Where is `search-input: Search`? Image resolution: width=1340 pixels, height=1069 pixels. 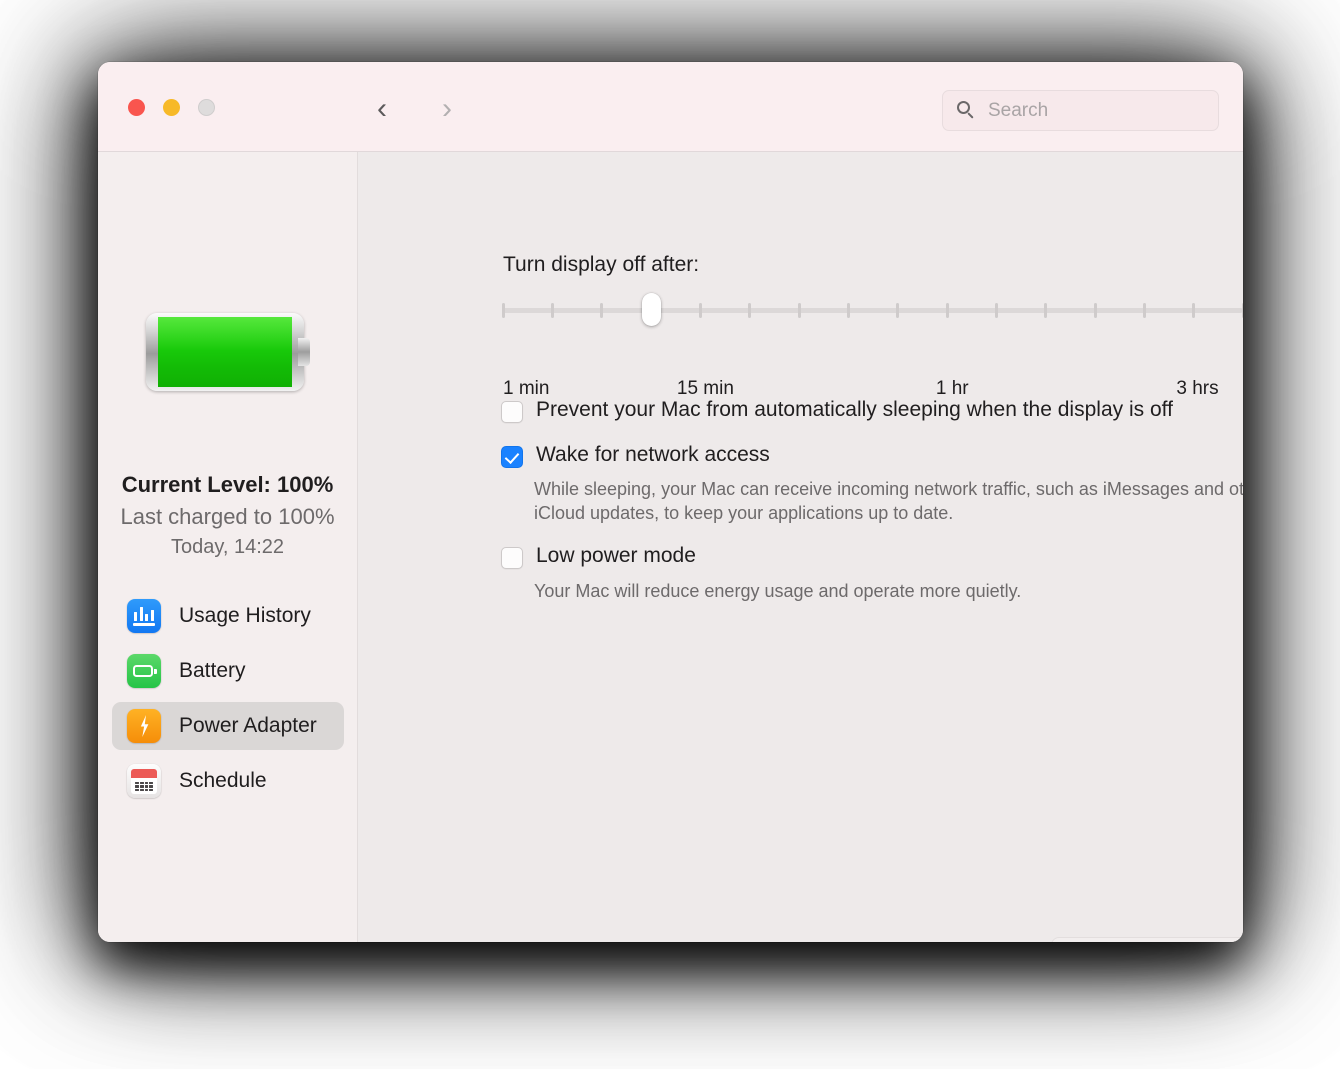 search-input: Search is located at coordinates (1080, 110).